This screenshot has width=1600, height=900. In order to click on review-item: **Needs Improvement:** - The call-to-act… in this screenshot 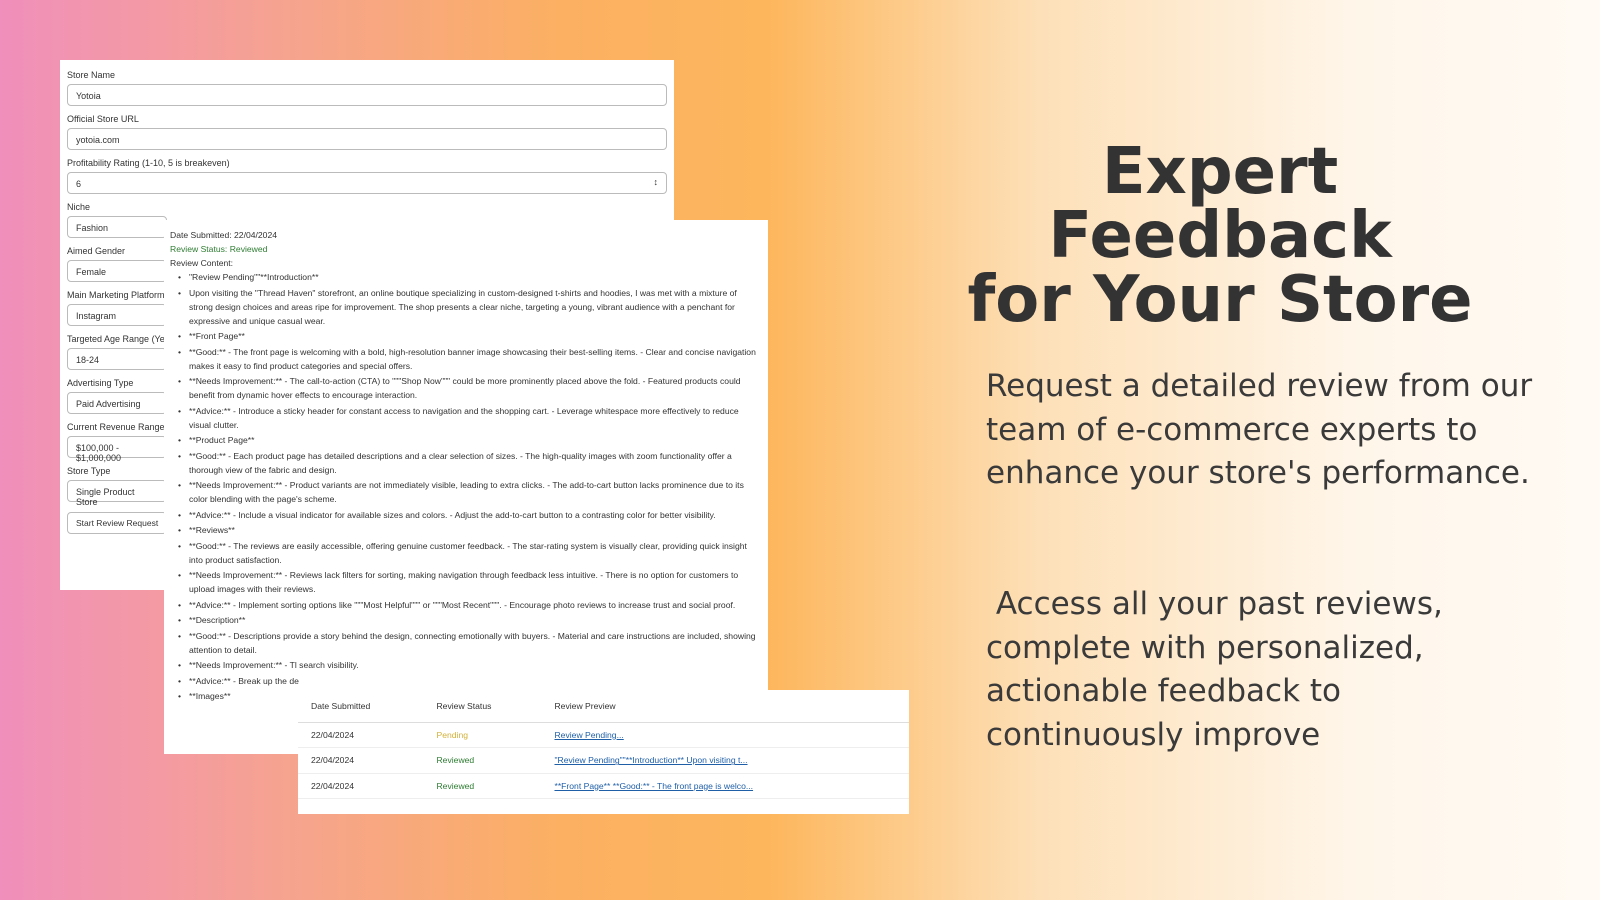, I will do `click(469, 388)`.